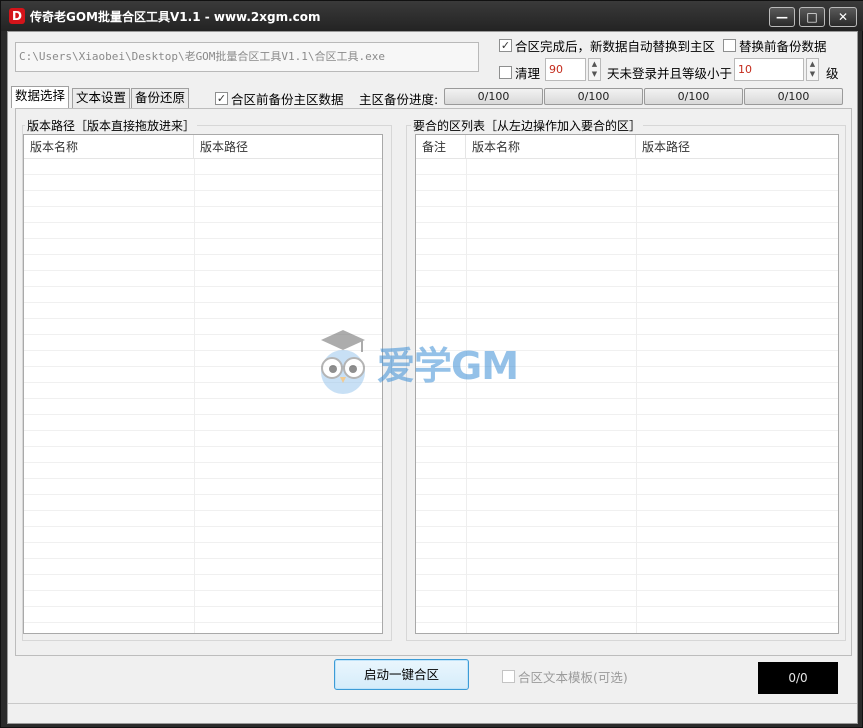 Image resolution: width=863 pixels, height=728 pixels. Describe the element at coordinates (573, 677) in the screenshot. I see `template-label: 合区文本模板(可选)` at that location.